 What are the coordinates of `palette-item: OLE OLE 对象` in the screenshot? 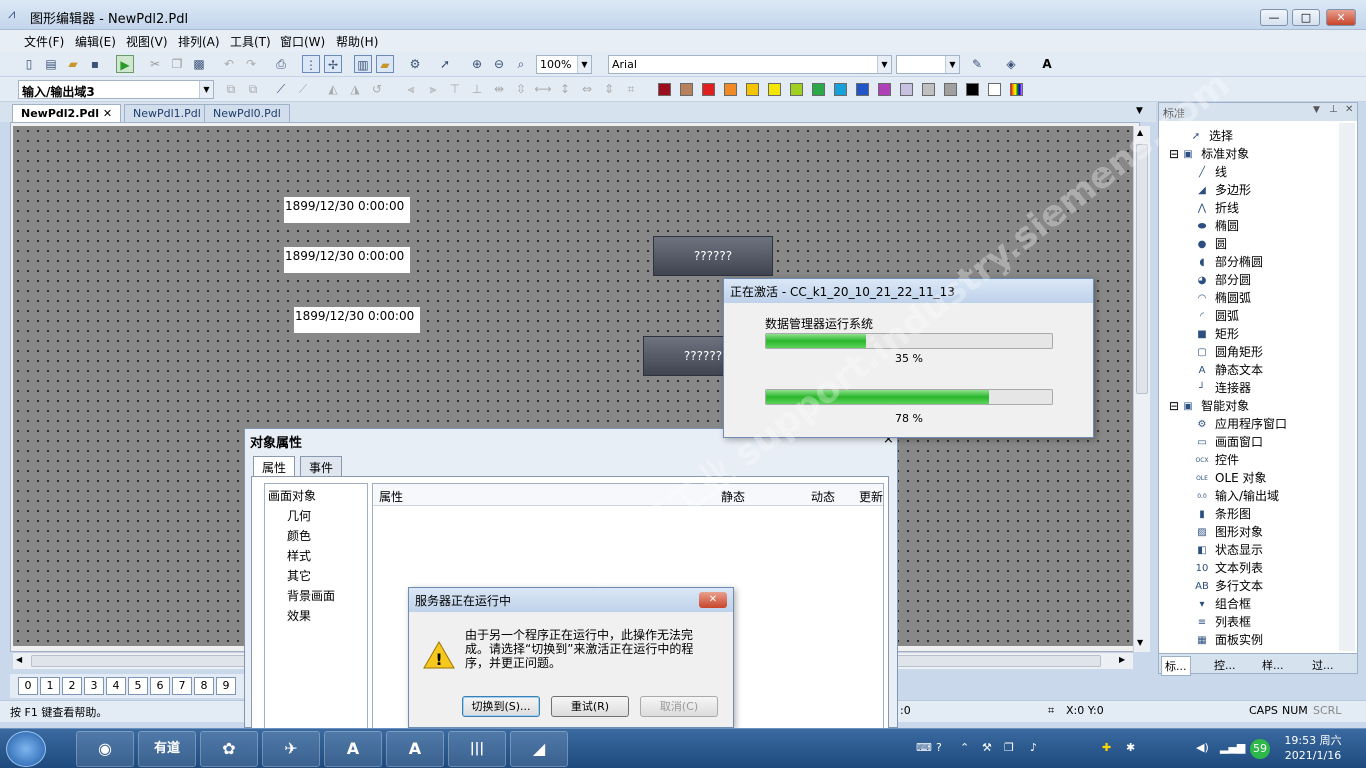 It's located at (1230, 477).